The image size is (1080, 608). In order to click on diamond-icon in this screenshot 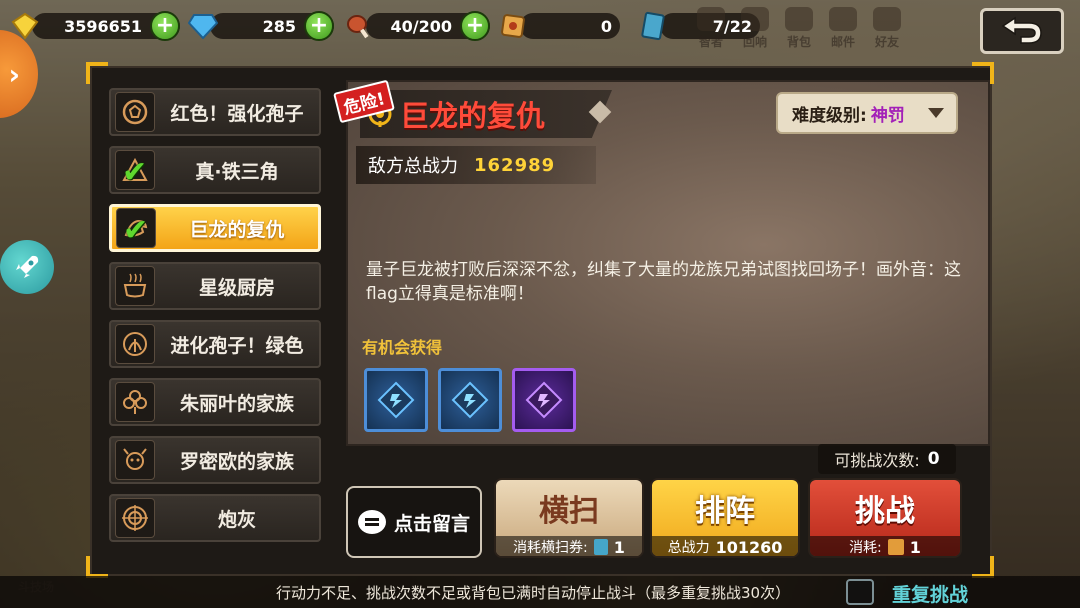, I will do `click(203, 26)`.